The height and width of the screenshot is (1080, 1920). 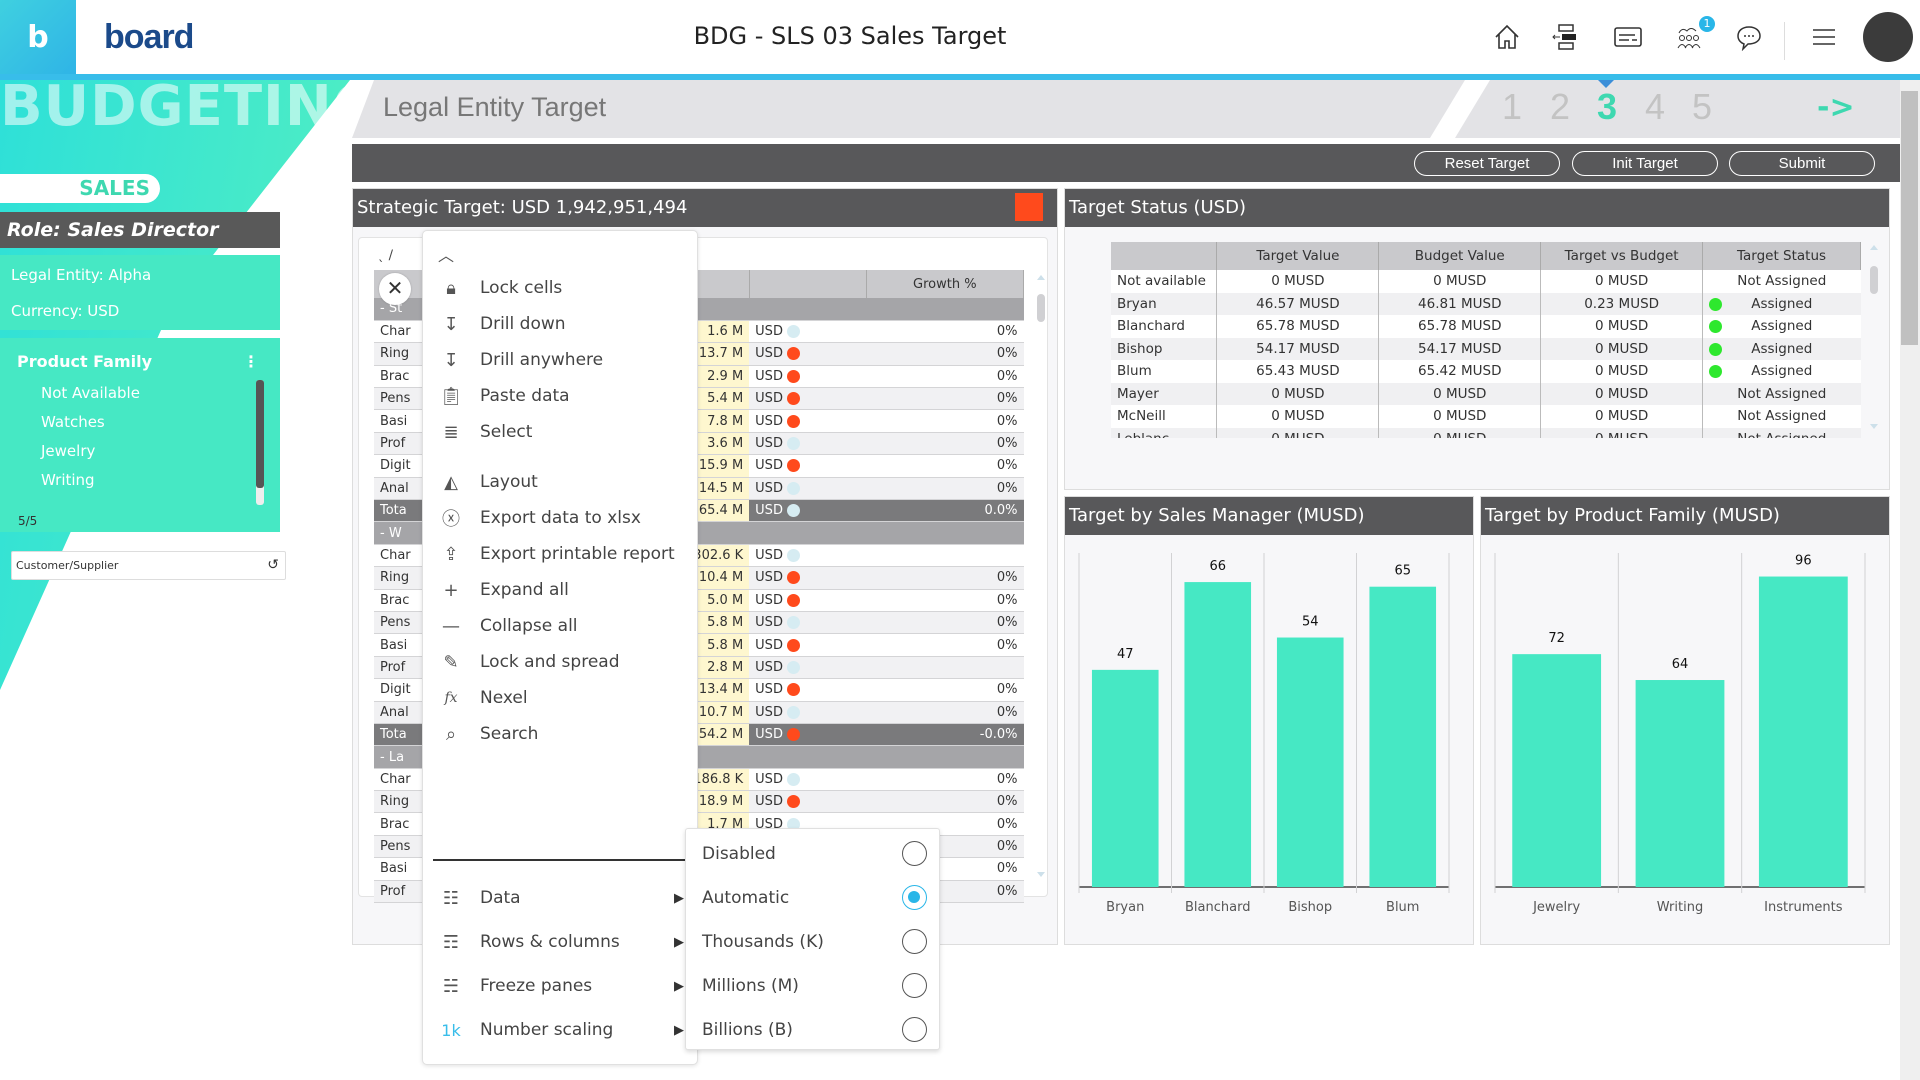 I want to click on menu-item-expand-all: + Expand all, so click(x=560, y=590).